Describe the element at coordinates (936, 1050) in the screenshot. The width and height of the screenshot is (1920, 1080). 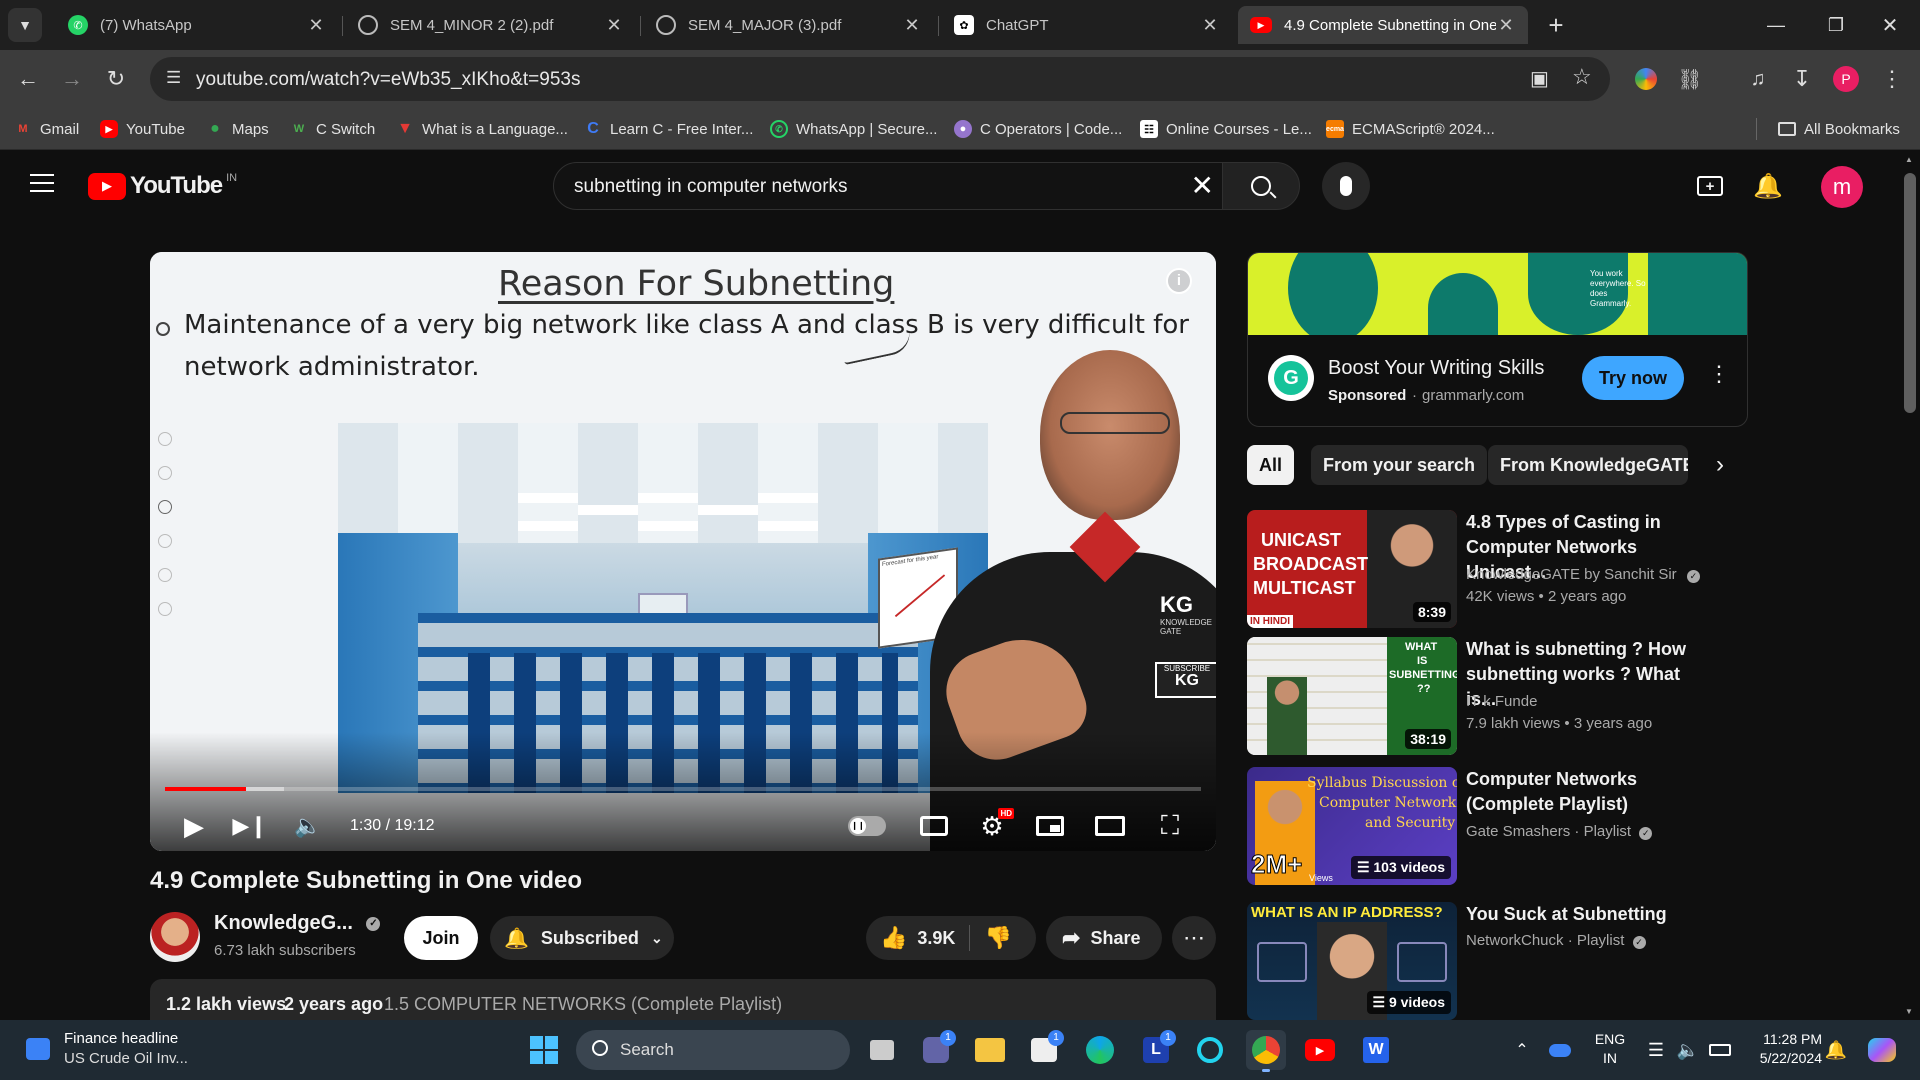
I see `teams-icon: 1` at that location.